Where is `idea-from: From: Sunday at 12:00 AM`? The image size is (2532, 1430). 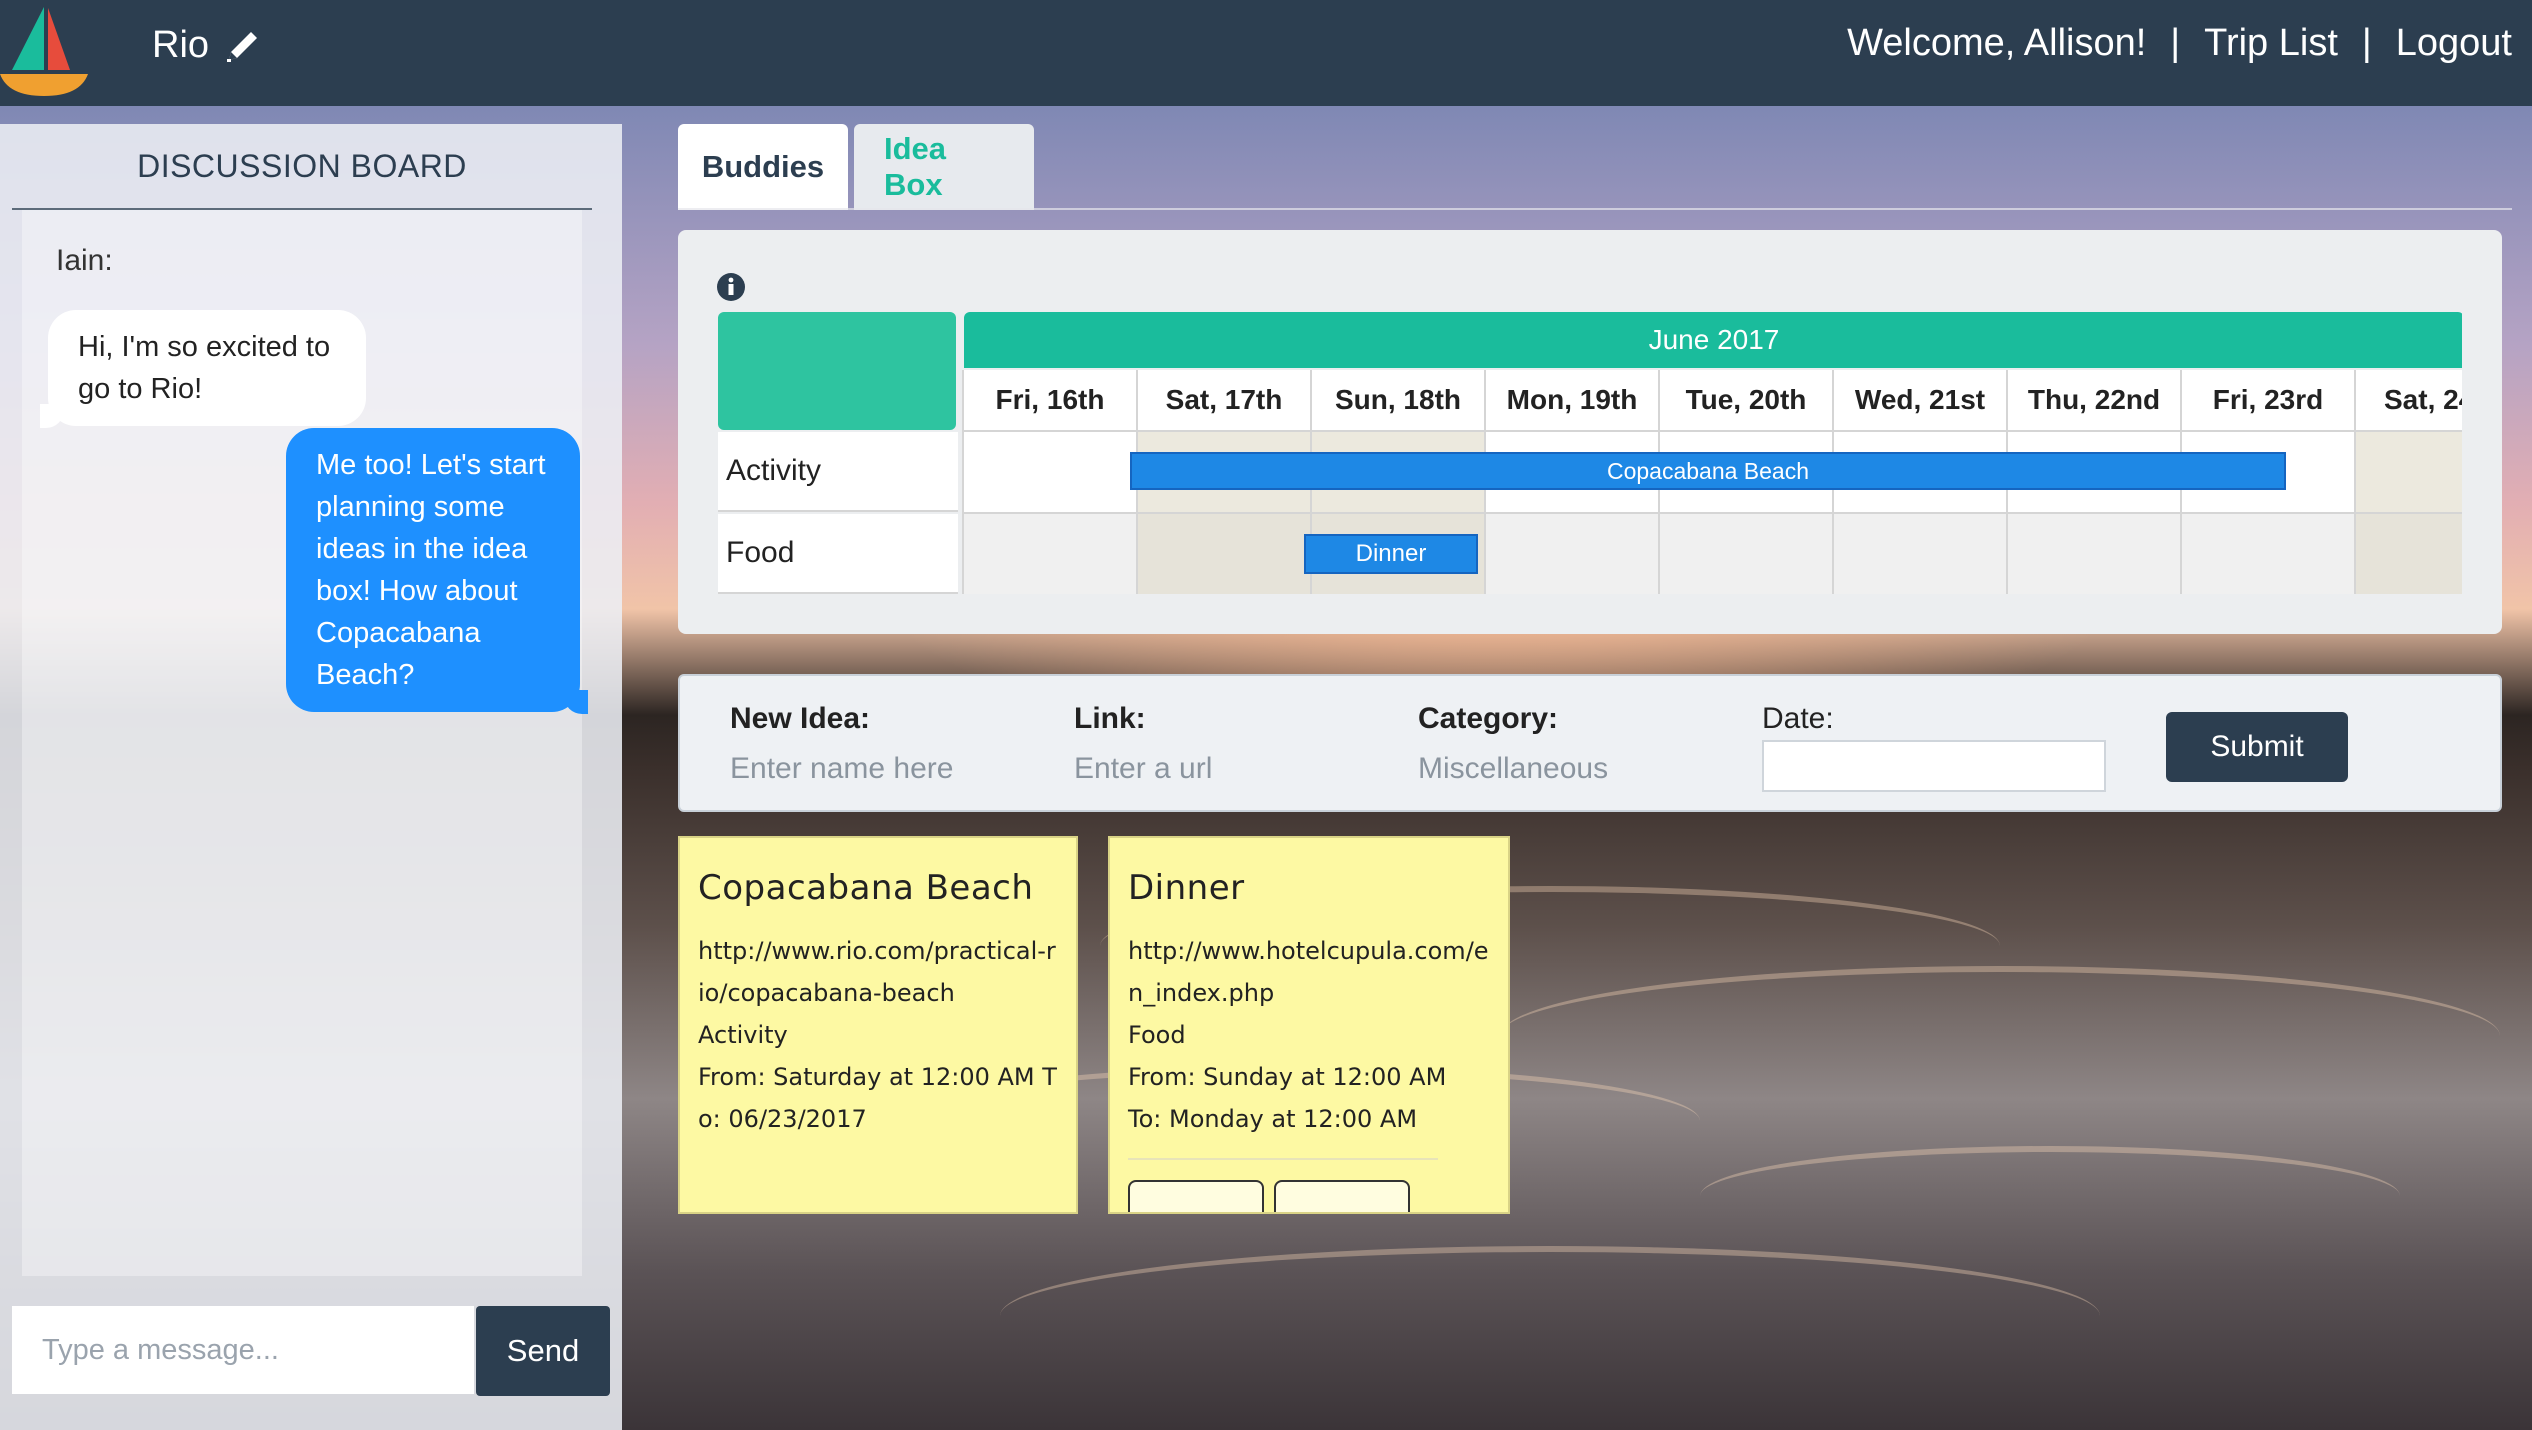 idea-from: From: Sunday at 12:00 AM is located at coordinates (1287, 1077).